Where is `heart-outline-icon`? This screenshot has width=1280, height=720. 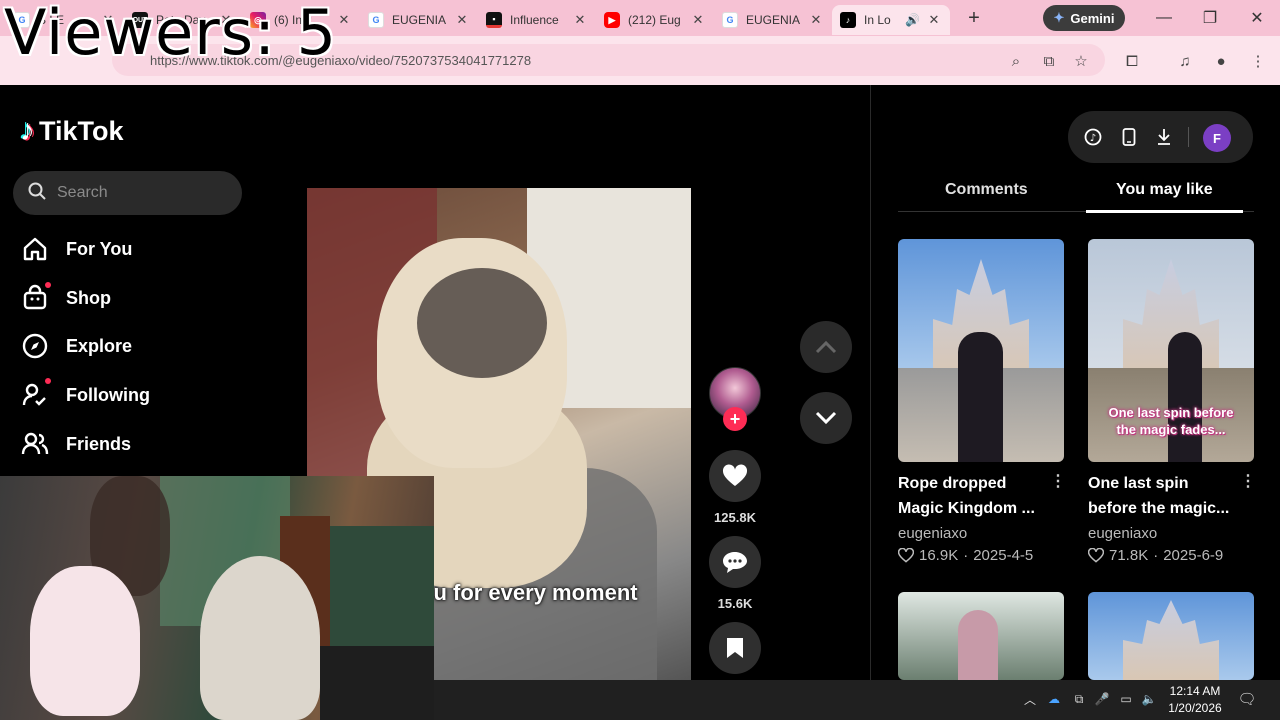 heart-outline-icon is located at coordinates (1096, 555).